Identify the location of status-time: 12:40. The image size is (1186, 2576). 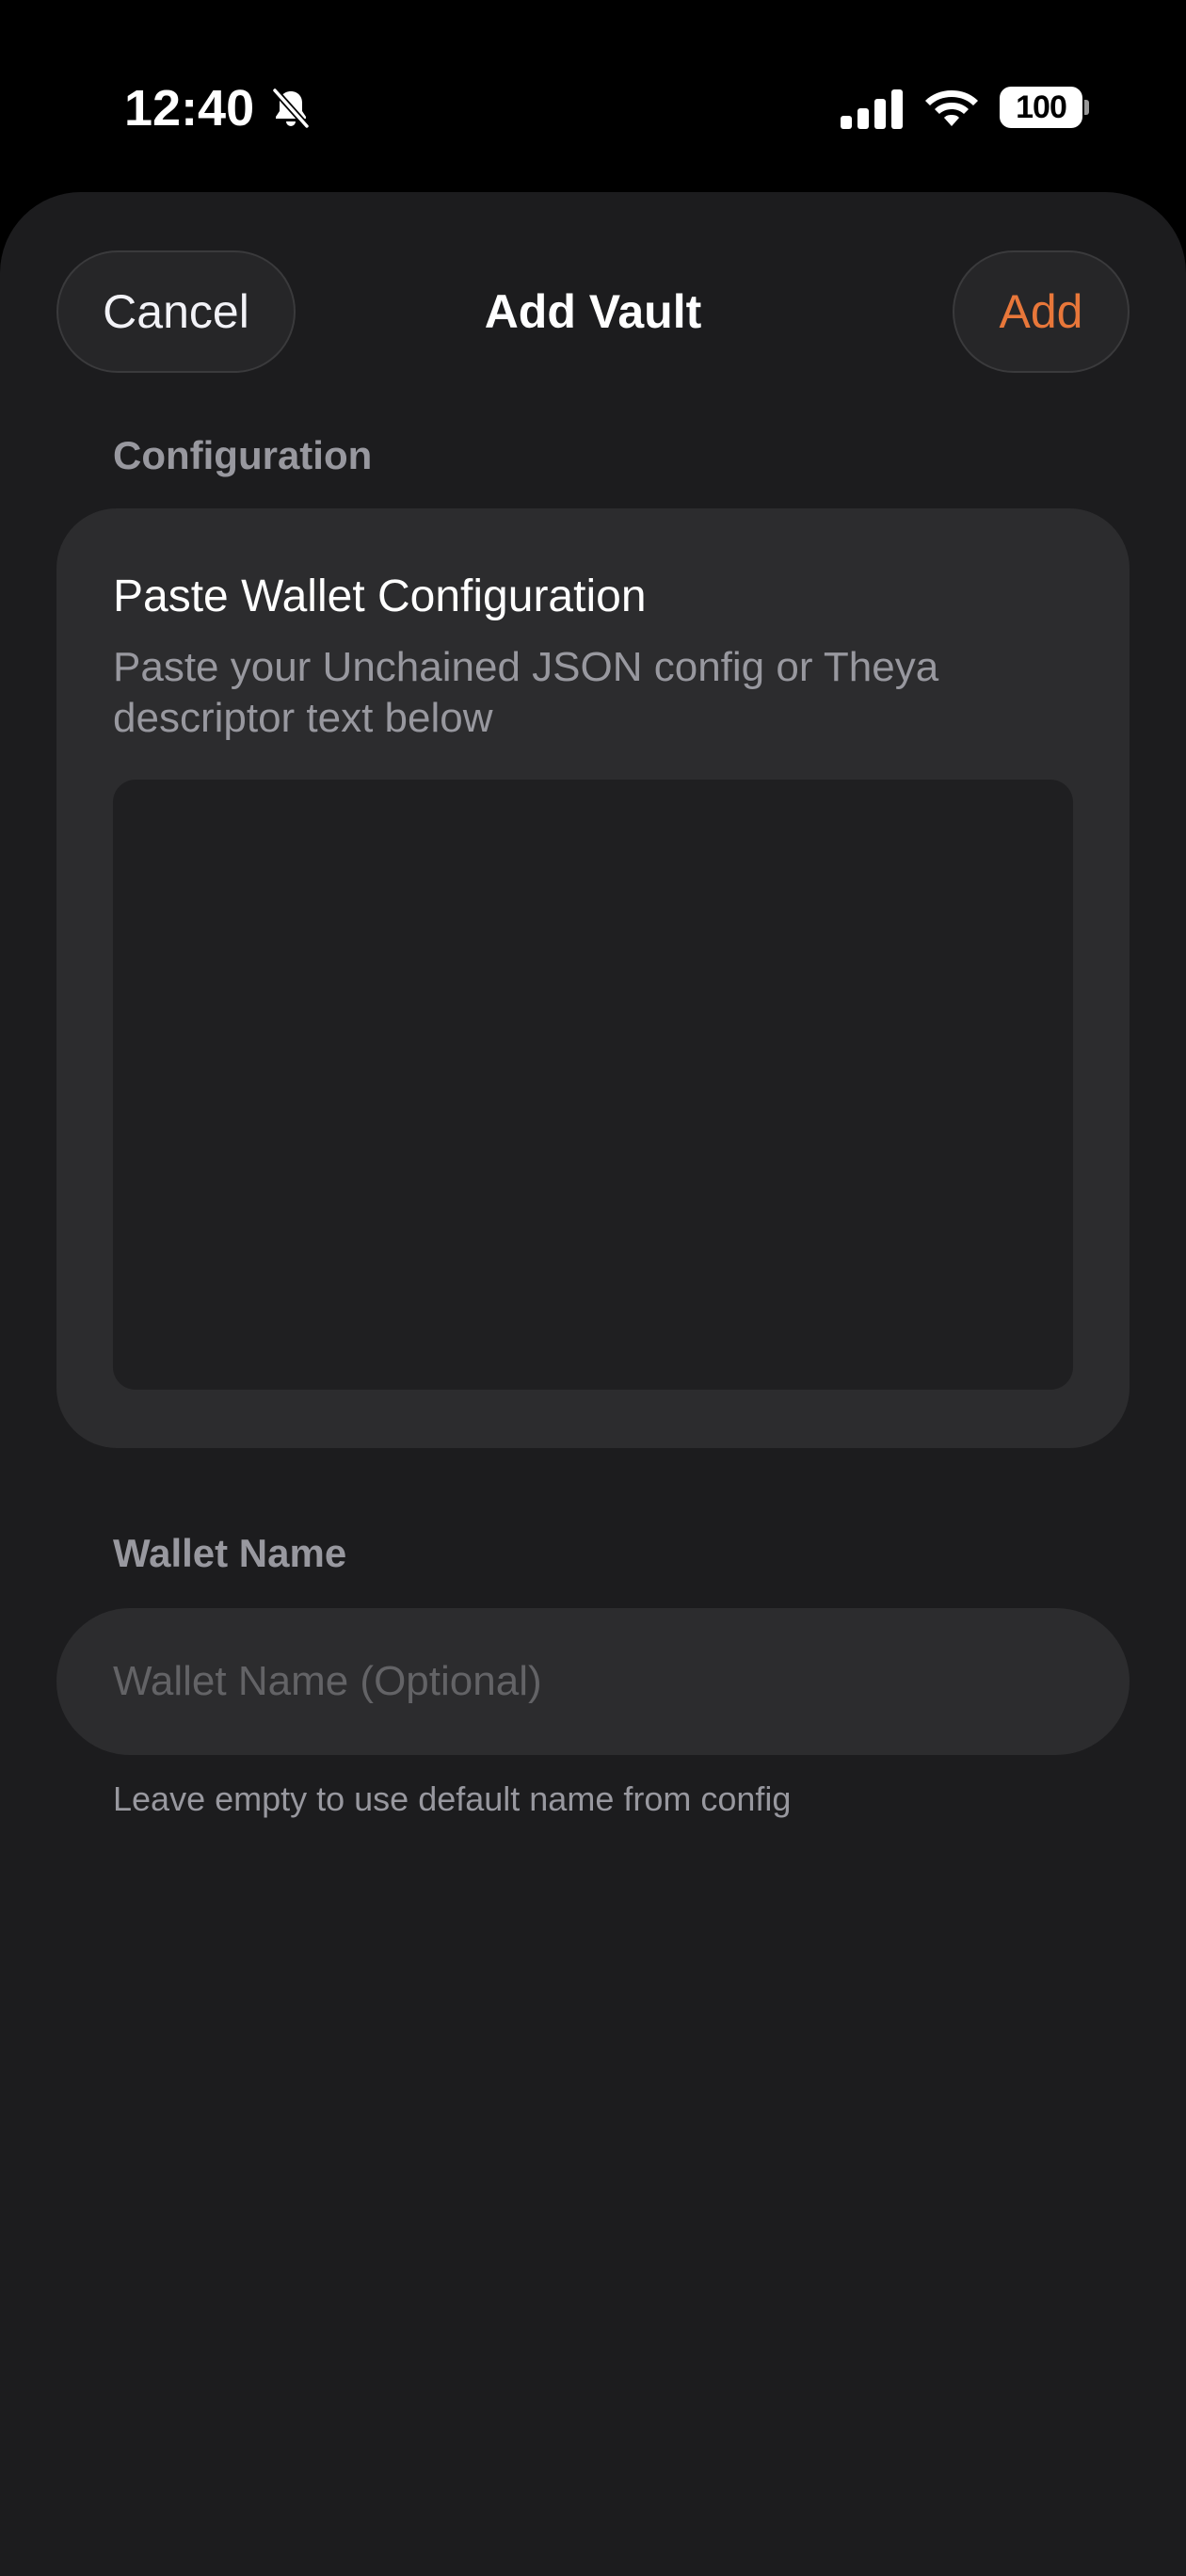
(189, 108).